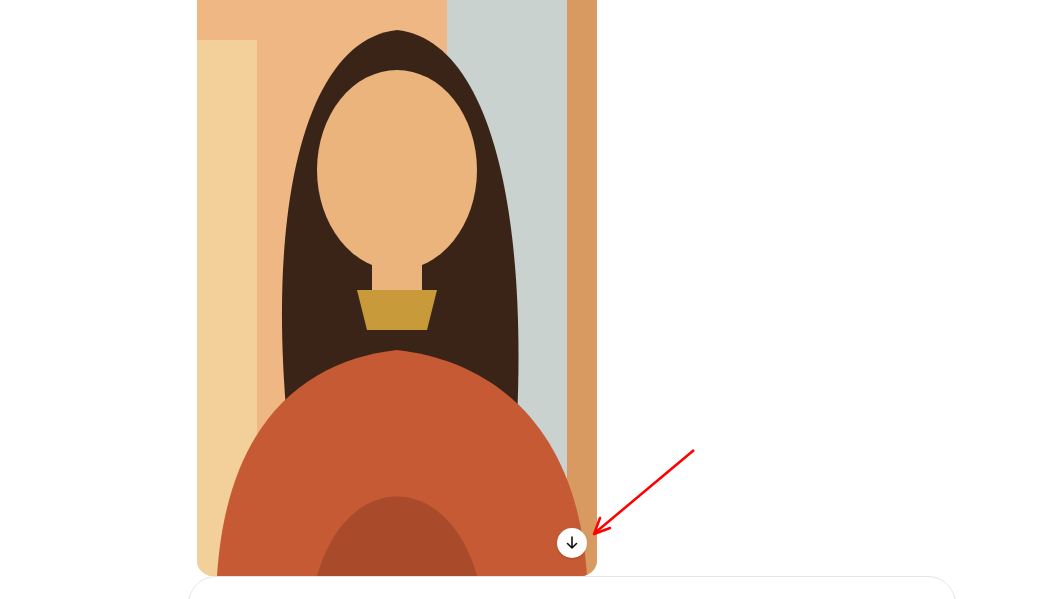 Image resolution: width=1043 pixels, height=599 pixels. What do you see at coordinates (572, 543) in the screenshot?
I see `download-icon` at bounding box center [572, 543].